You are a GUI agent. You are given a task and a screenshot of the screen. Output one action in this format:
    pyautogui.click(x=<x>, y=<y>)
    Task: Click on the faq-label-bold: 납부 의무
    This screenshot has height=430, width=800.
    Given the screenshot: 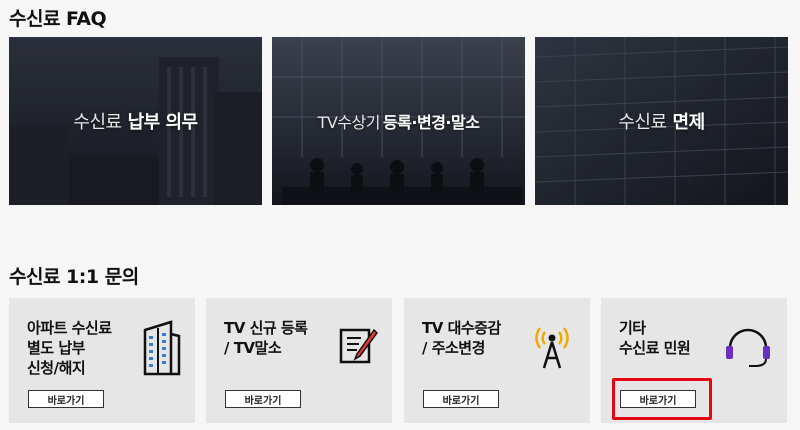 What is the action you would take?
    pyautogui.click(x=163, y=122)
    